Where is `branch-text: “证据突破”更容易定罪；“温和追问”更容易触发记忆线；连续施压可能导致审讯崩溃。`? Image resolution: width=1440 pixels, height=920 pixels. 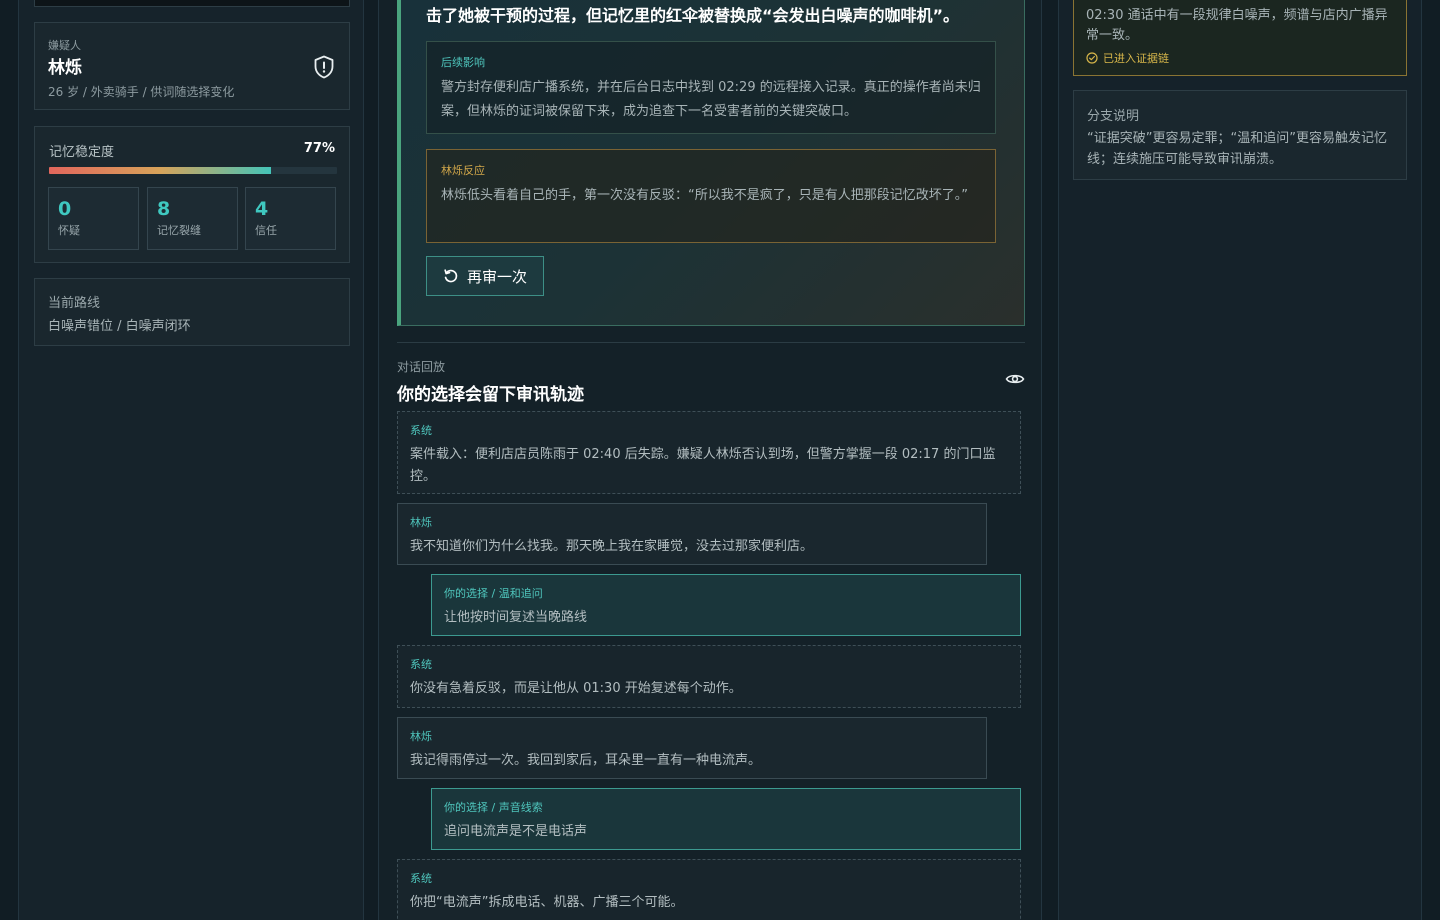 branch-text: “证据突破”更容易定罪；“温和追问”更容易触发记忆线；连续施压可能导致审讯崩溃。 is located at coordinates (1237, 149).